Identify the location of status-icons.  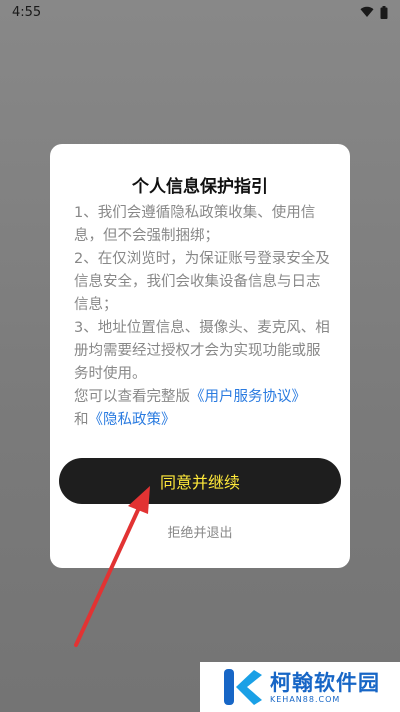
(374, 12).